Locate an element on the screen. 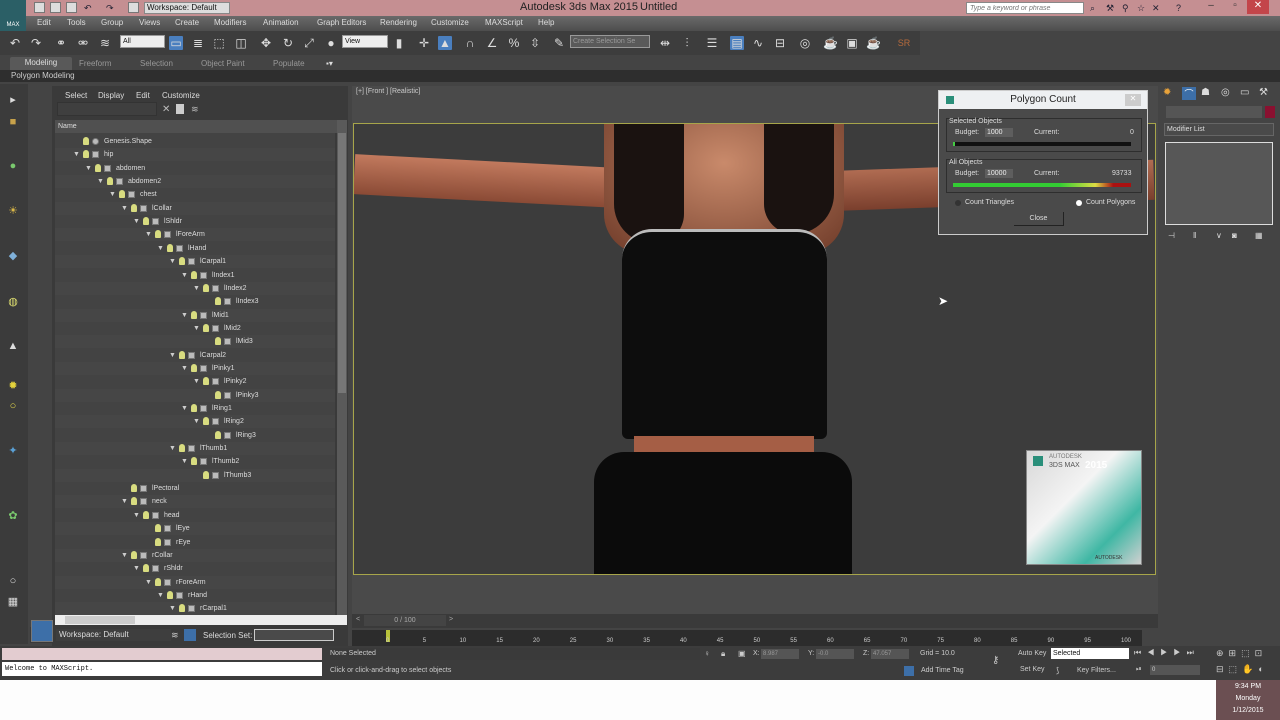 Image resolution: width=1280 pixels, height=720 pixels. binoculars-icon: ⌕ is located at coordinates (1095, 8).